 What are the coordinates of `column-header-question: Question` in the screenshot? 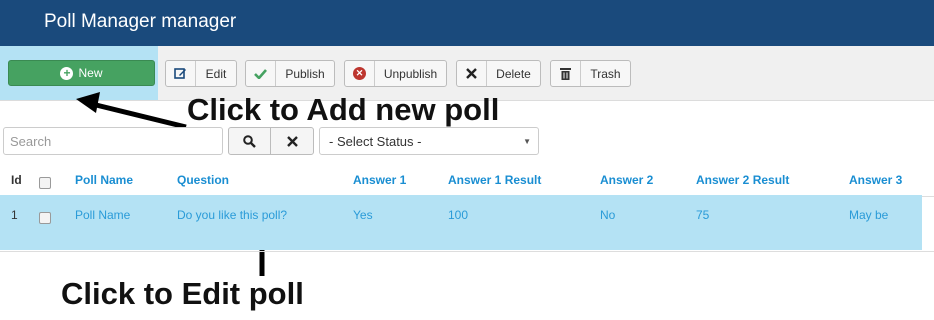 It's located at (203, 180).